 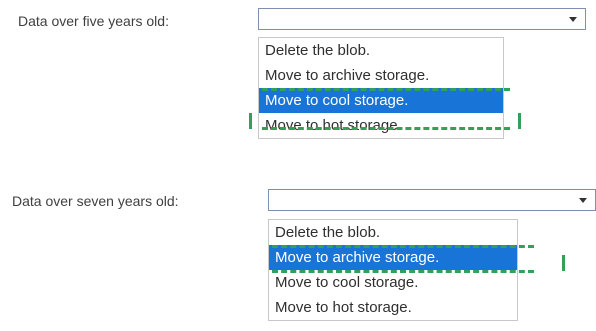 What do you see at coordinates (381, 125) in the screenshot?
I see `q1-option-hot: Move to hot storage.` at bounding box center [381, 125].